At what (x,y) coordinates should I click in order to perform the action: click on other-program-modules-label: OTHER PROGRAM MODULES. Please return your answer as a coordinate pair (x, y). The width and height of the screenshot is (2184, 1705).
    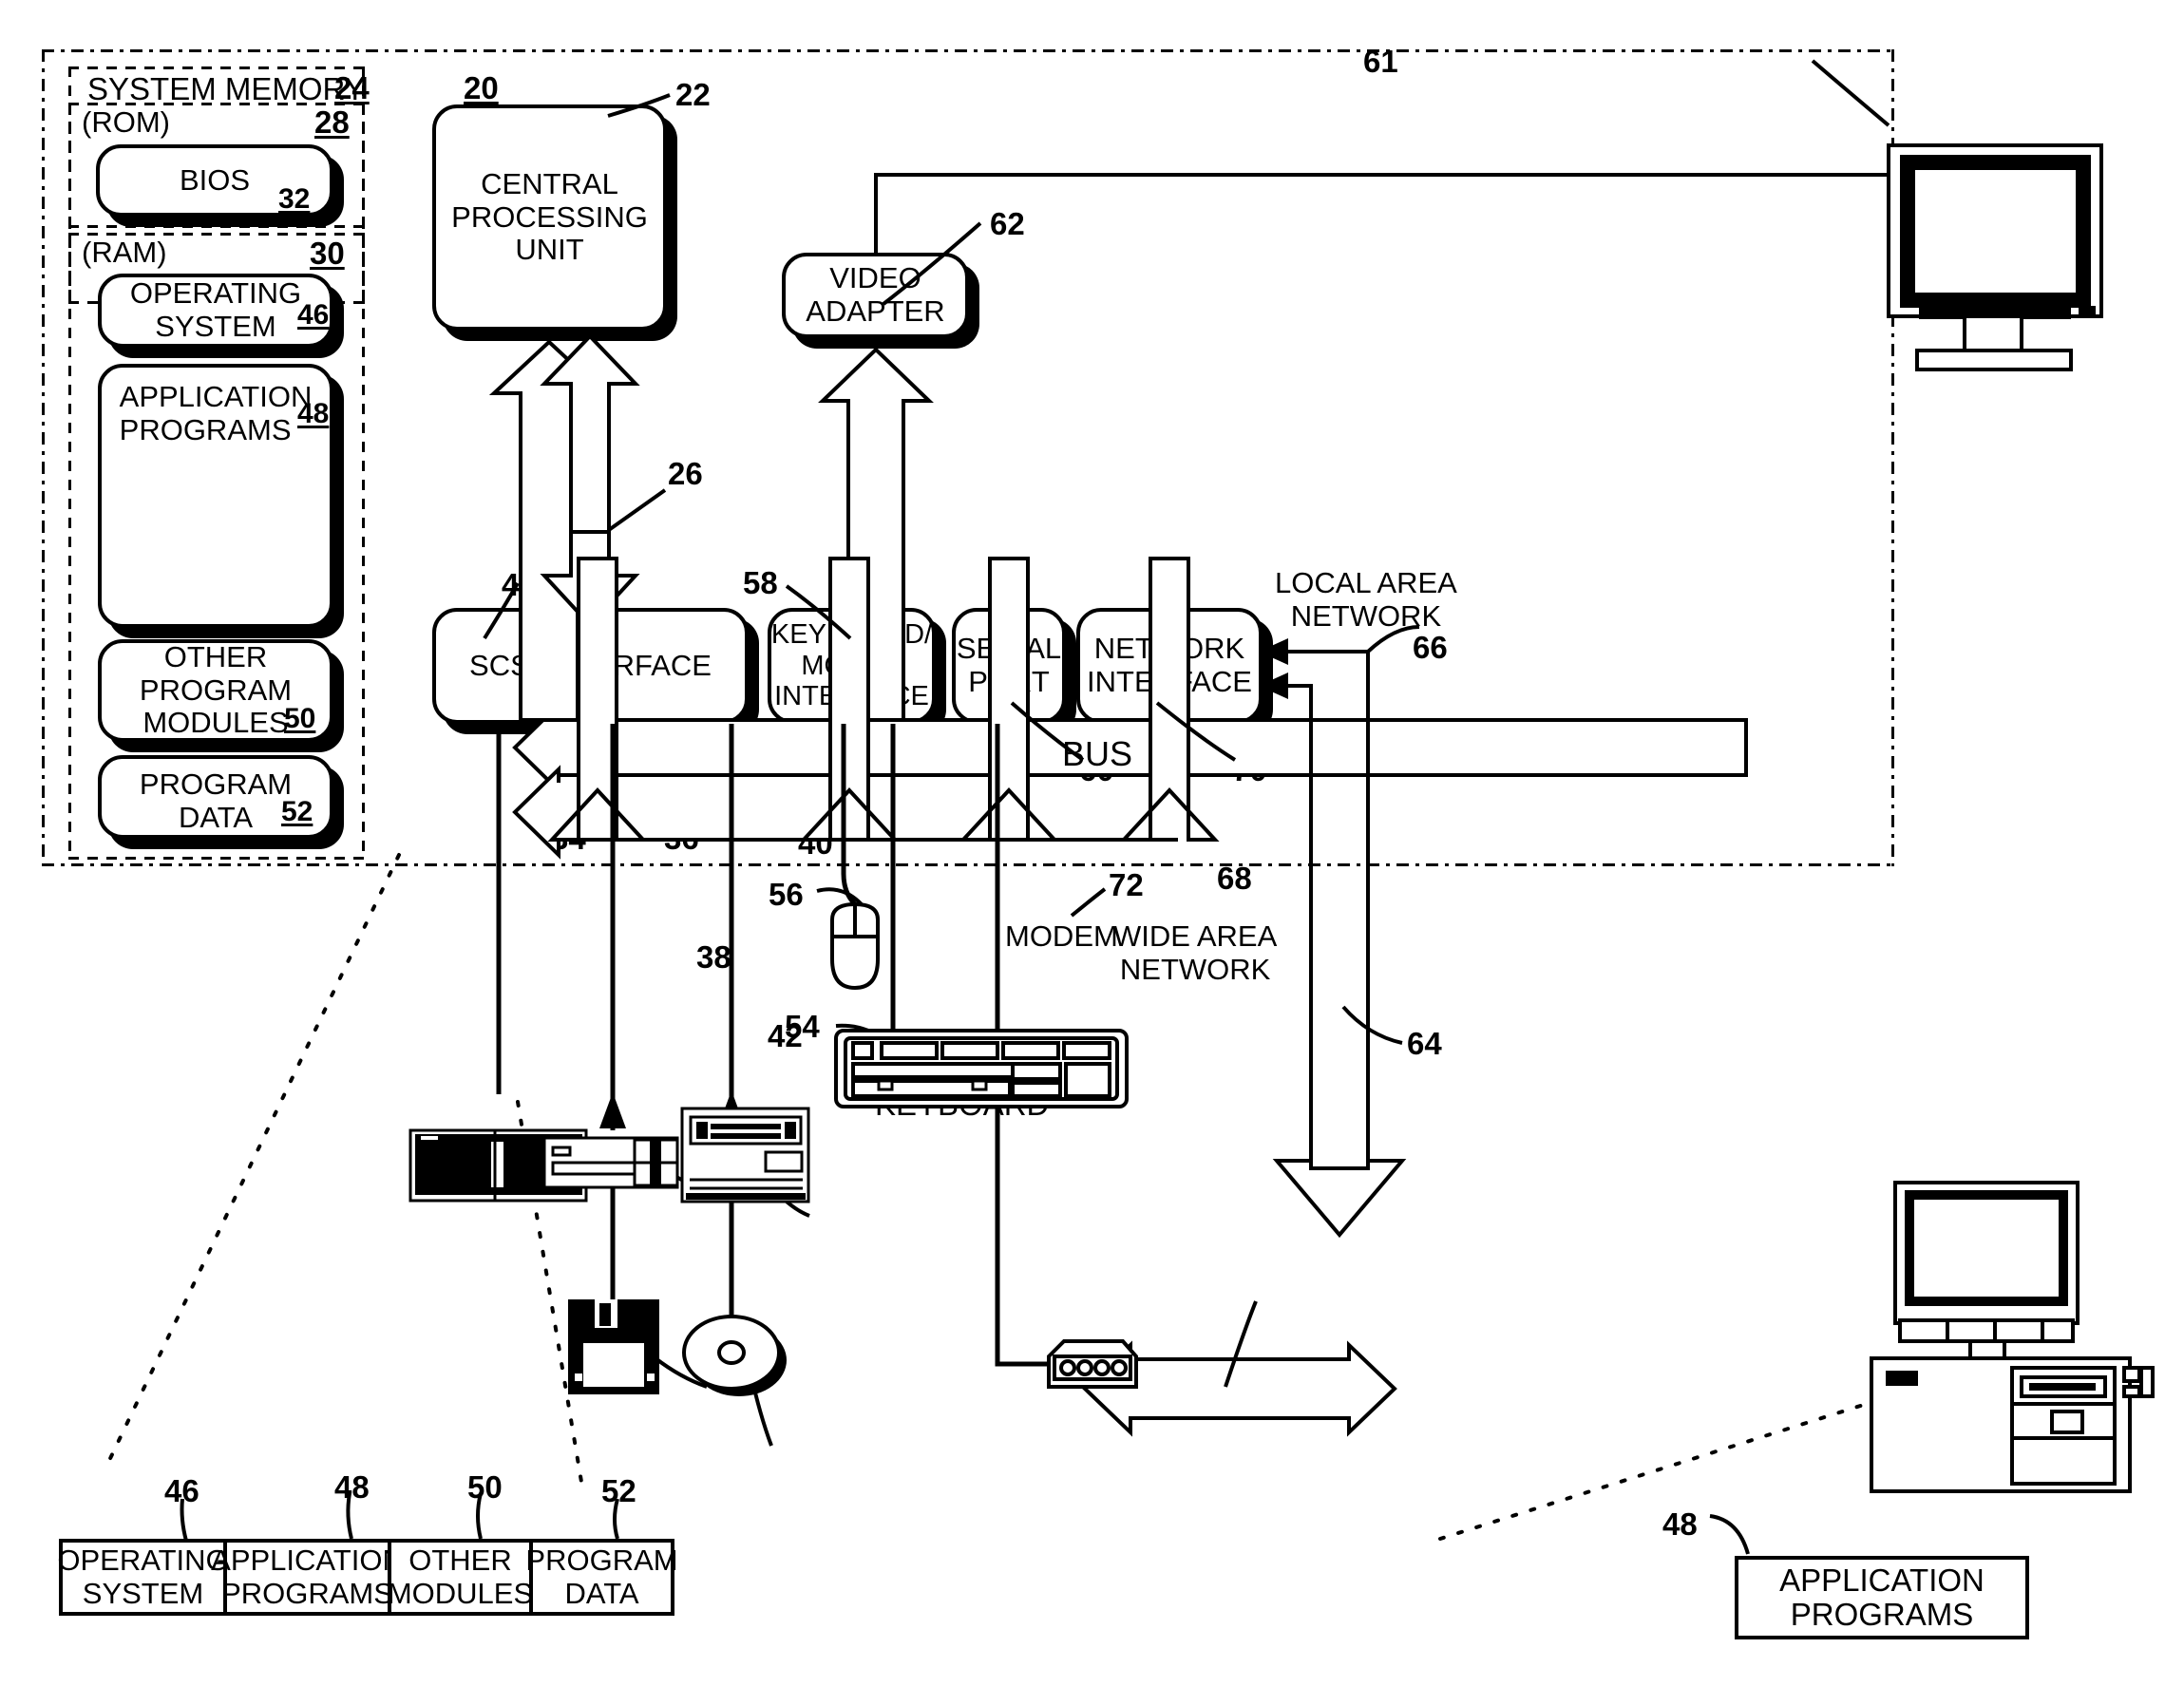
    Looking at the image, I should click on (216, 689).